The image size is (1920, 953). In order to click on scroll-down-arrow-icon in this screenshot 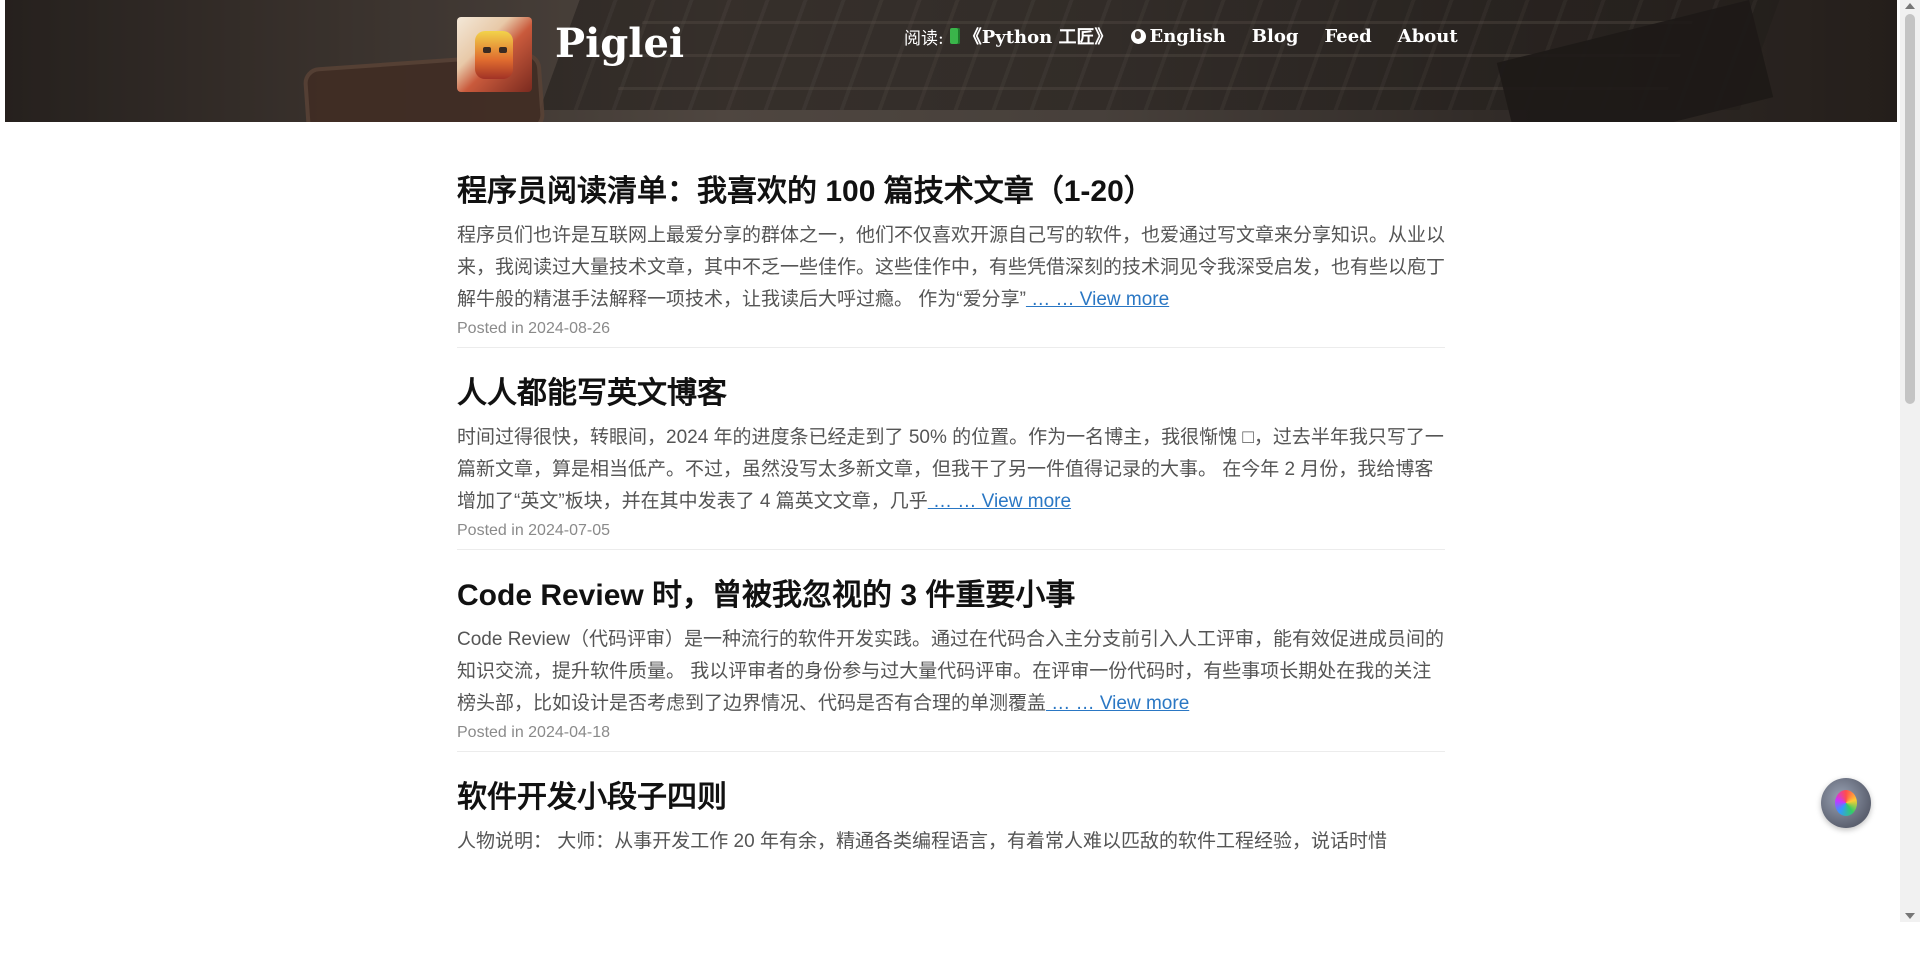, I will do `click(1910, 916)`.